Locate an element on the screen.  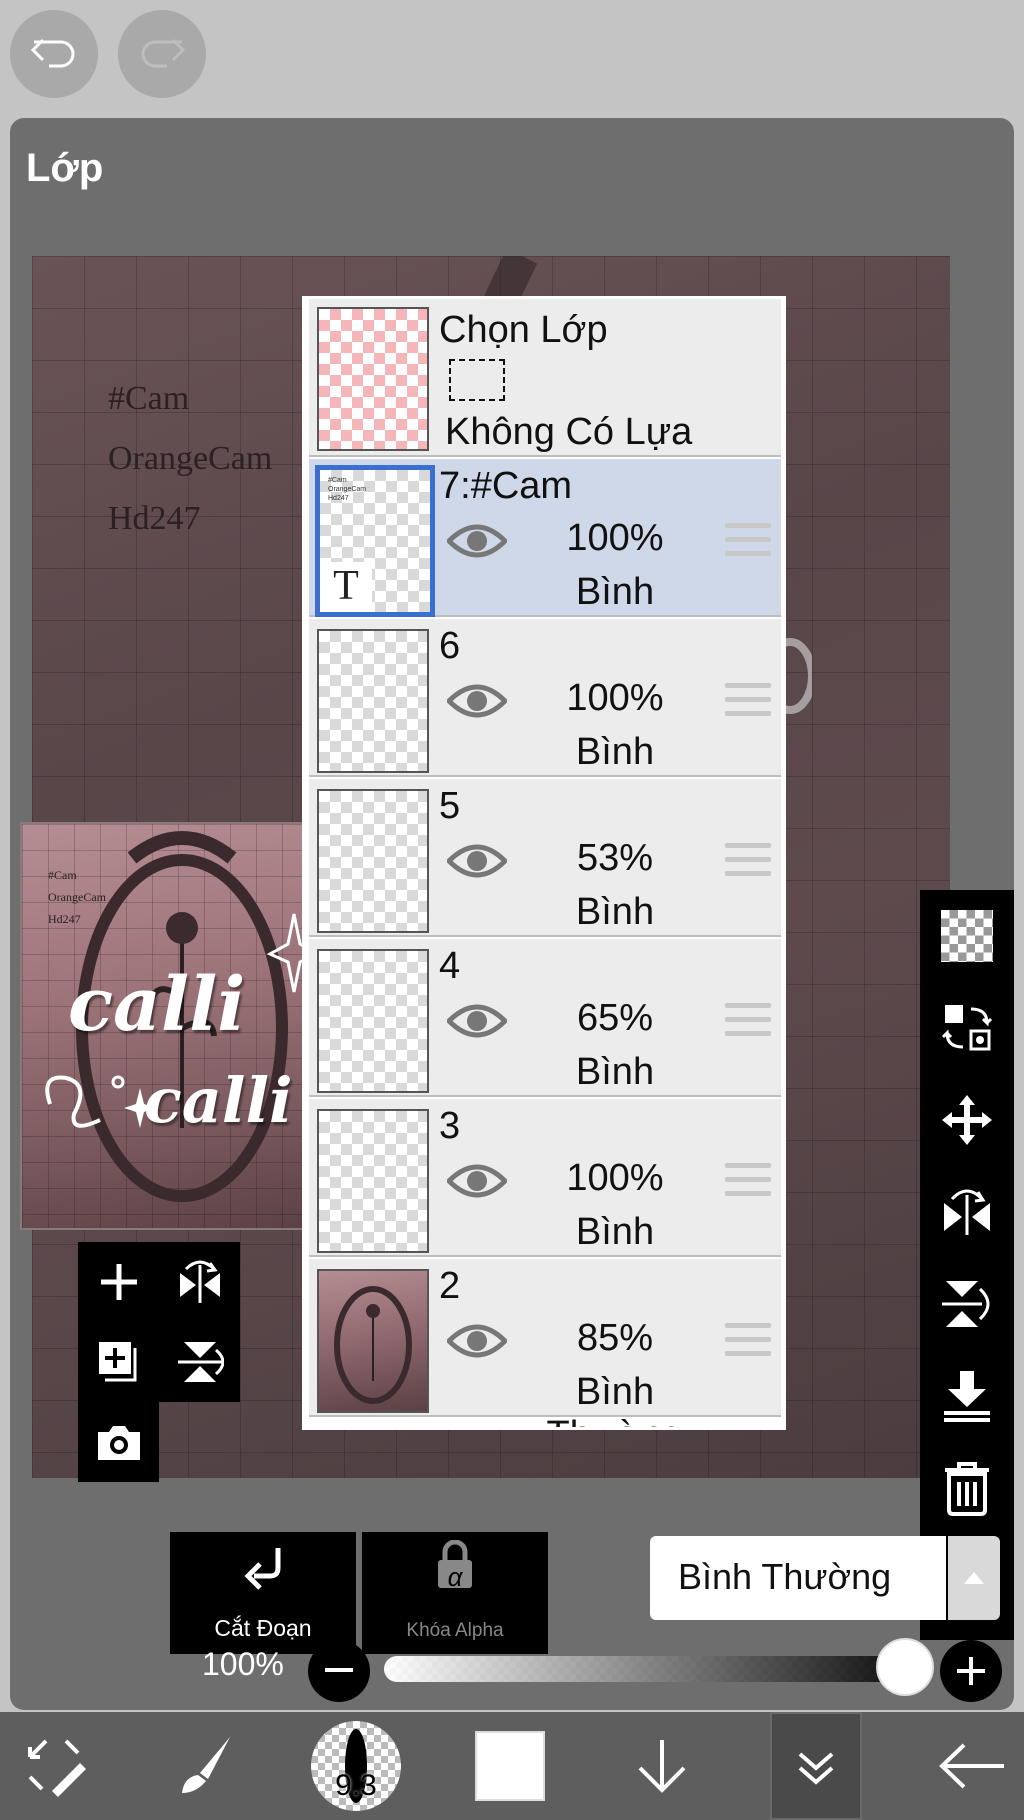
layer-down-button is located at coordinates (662, 1766).